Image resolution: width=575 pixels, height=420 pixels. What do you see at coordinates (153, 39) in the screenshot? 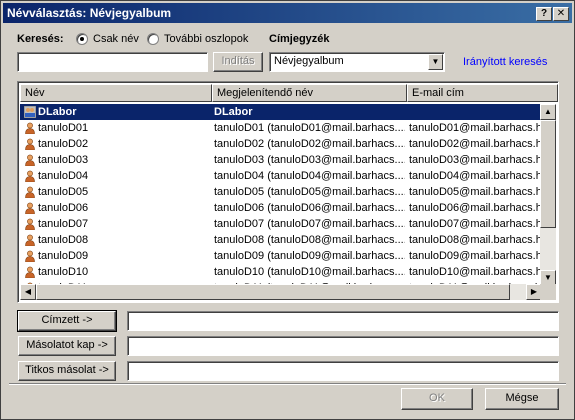
I see `radio-more-columns` at bounding box center [153, 39].